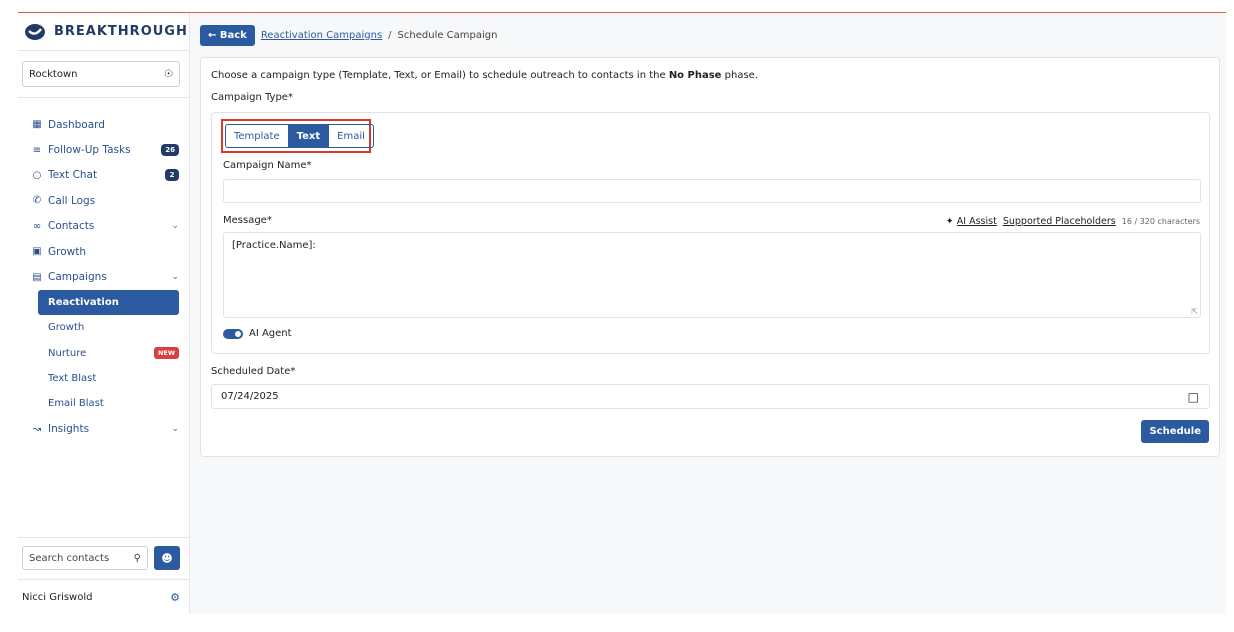  Describe the element at coordinates (740, 75) in the screenshot. I see `intro-text-post: phase.` at that location.